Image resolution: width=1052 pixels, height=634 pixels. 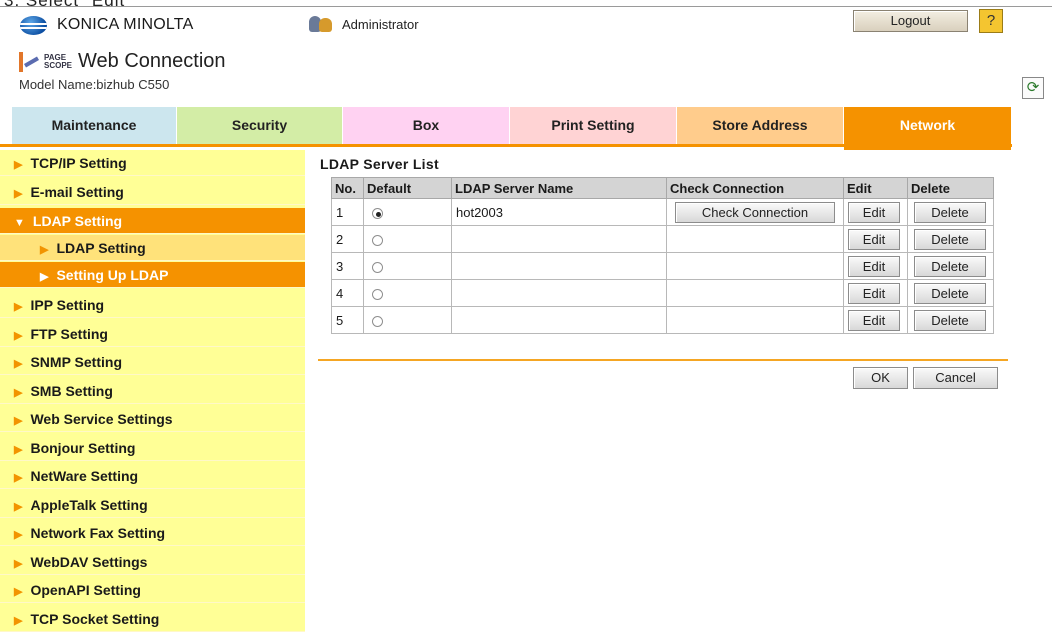 I want to click on pagescope-label: PAGE SCOPE, so click(x=58, y=61).